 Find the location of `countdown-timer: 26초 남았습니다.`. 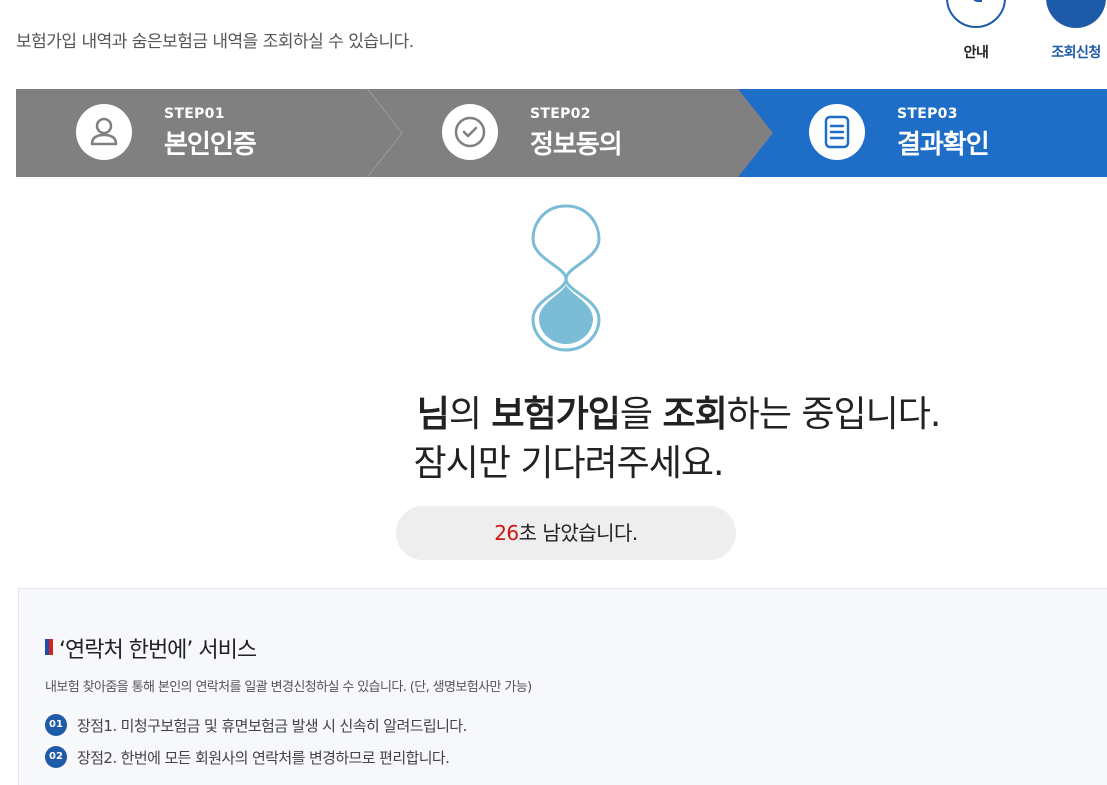

countdown-timer: 26초 남았습니다. is located at coordinates (566, 533).